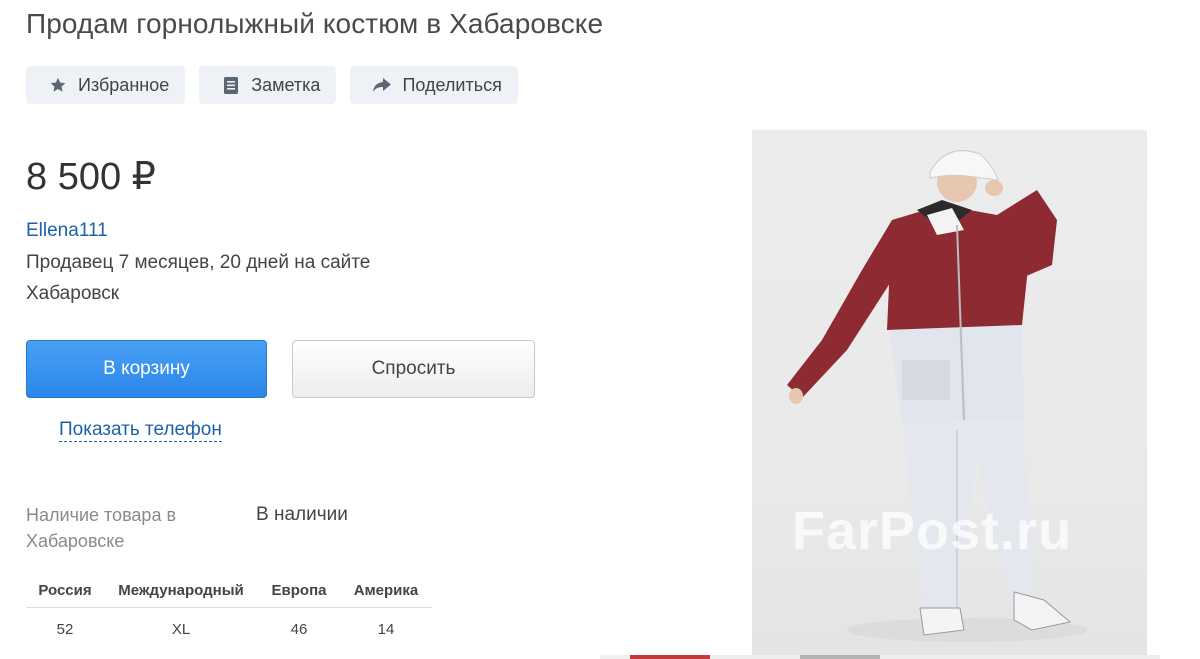 Image resolution: width=1200 pixels, height=659 pixels. I want to click on bottom-thumbnail-strip, so click(880, 657).